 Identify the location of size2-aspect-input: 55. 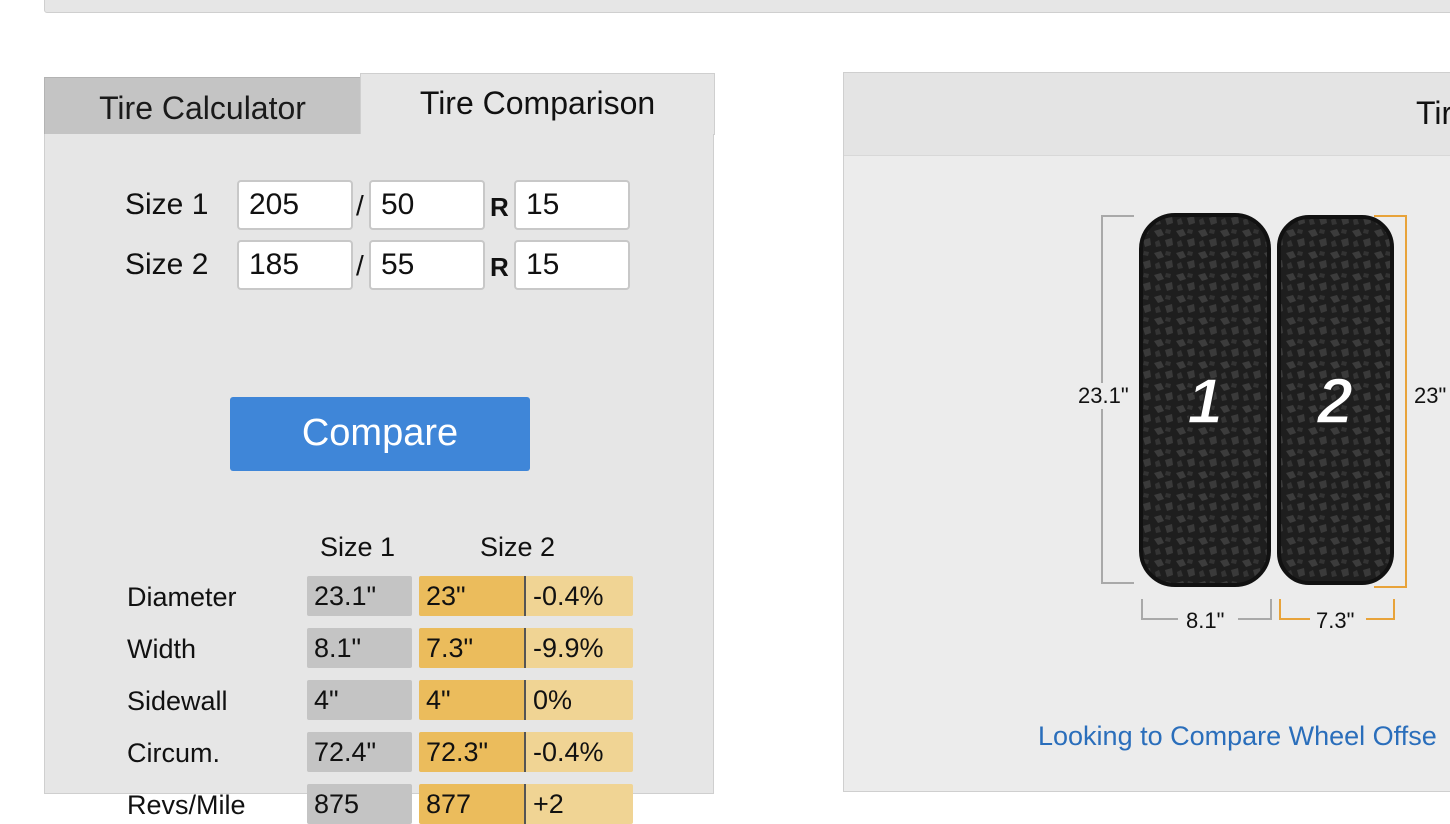
(427, 265).